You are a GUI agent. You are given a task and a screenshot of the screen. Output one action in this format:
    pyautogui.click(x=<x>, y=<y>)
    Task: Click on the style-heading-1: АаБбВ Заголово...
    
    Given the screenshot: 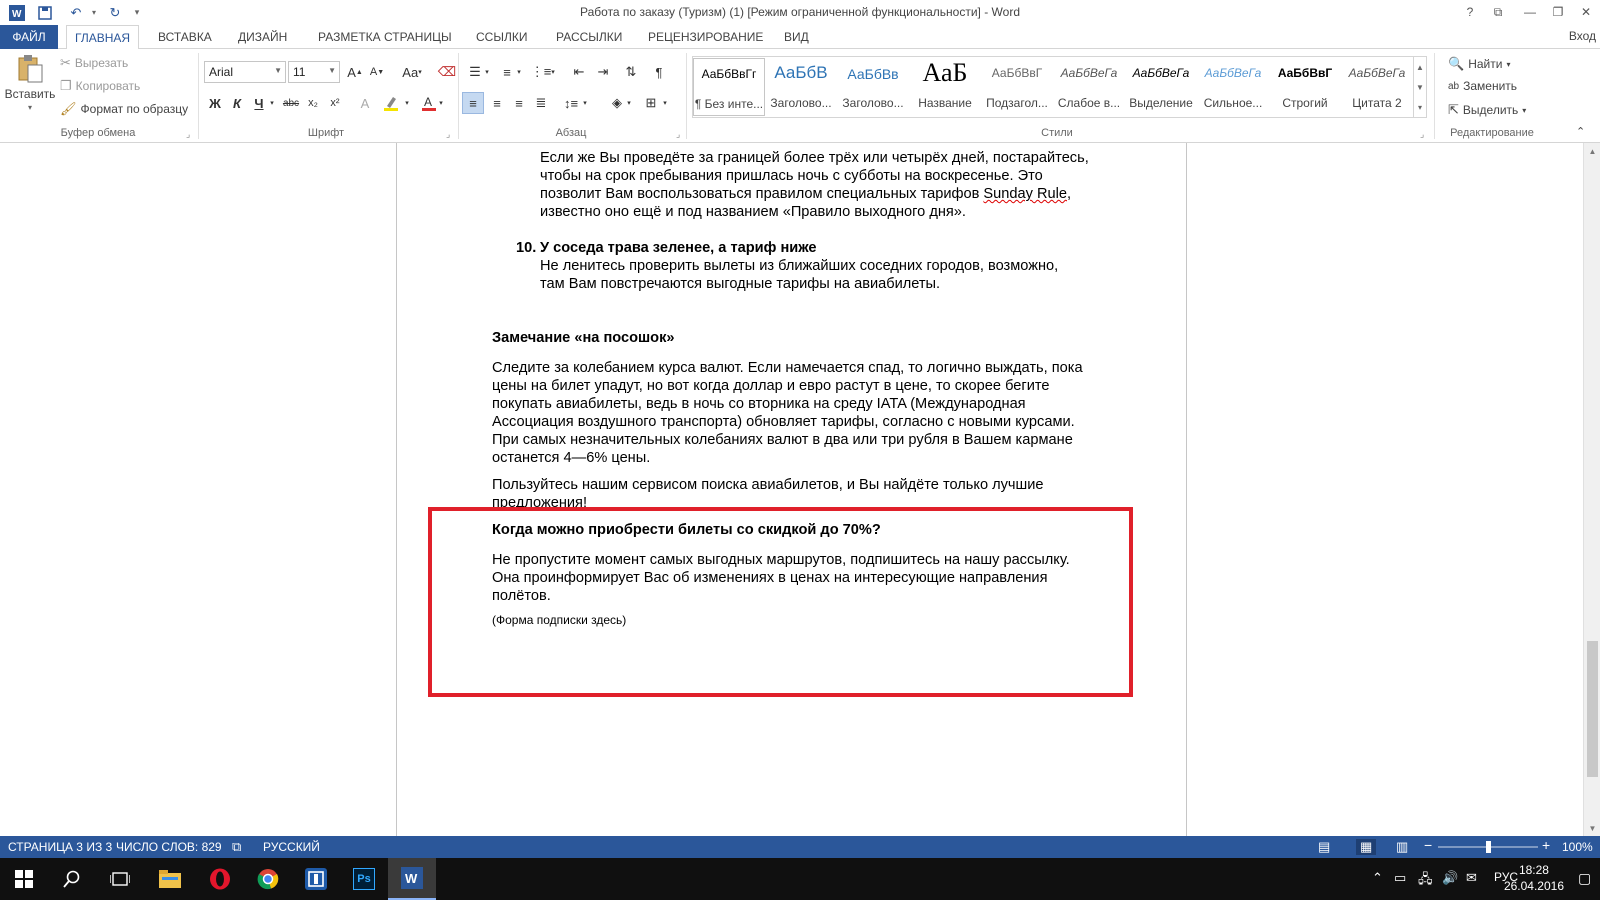 What is the action you would take?
    pyautogui.click(x=801, y=87)
    